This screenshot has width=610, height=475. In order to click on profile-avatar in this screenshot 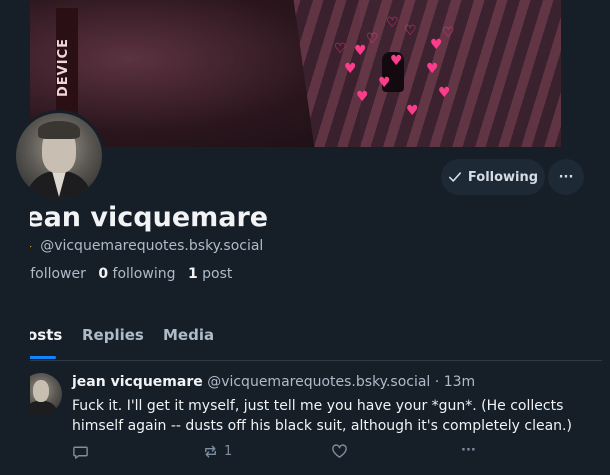, I will do `click(59, 156)`.